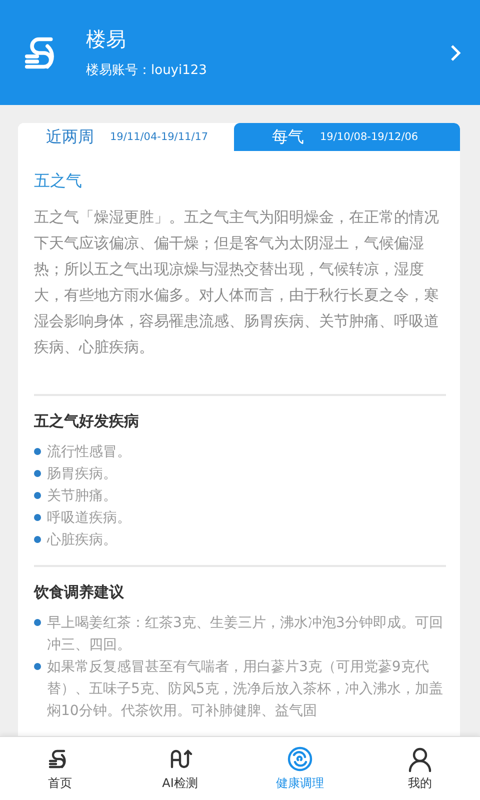 The image size is (480, 800). Describe the element at coordinates (79, 592) in the screenshot. I see `section-heading: 饮食调养建议` at that location.